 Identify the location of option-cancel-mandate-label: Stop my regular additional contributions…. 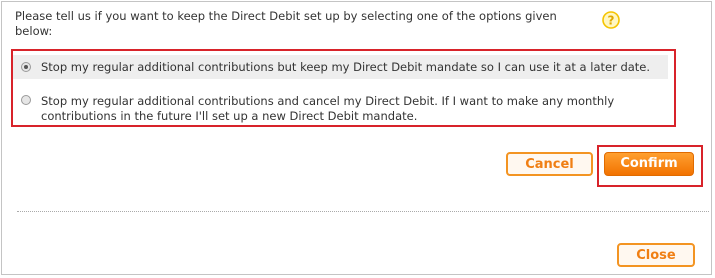
(358, 109).